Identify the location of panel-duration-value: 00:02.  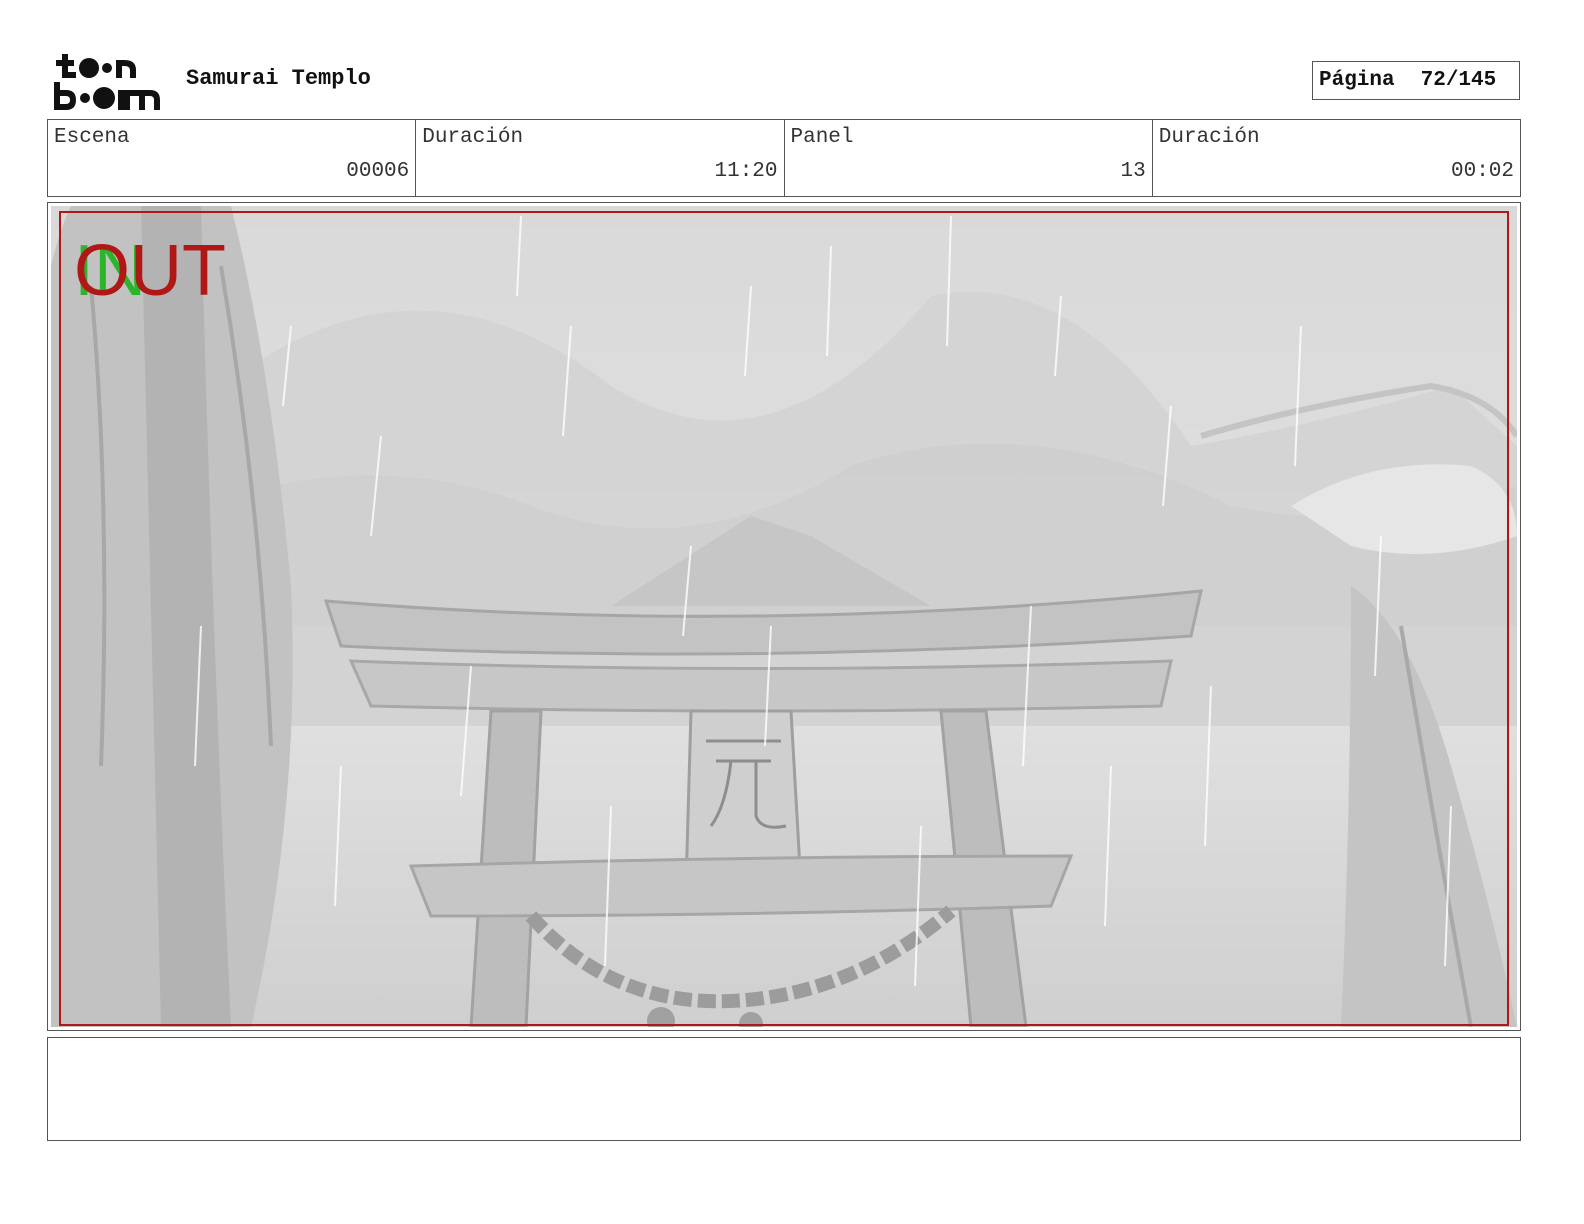
(1482, 171).